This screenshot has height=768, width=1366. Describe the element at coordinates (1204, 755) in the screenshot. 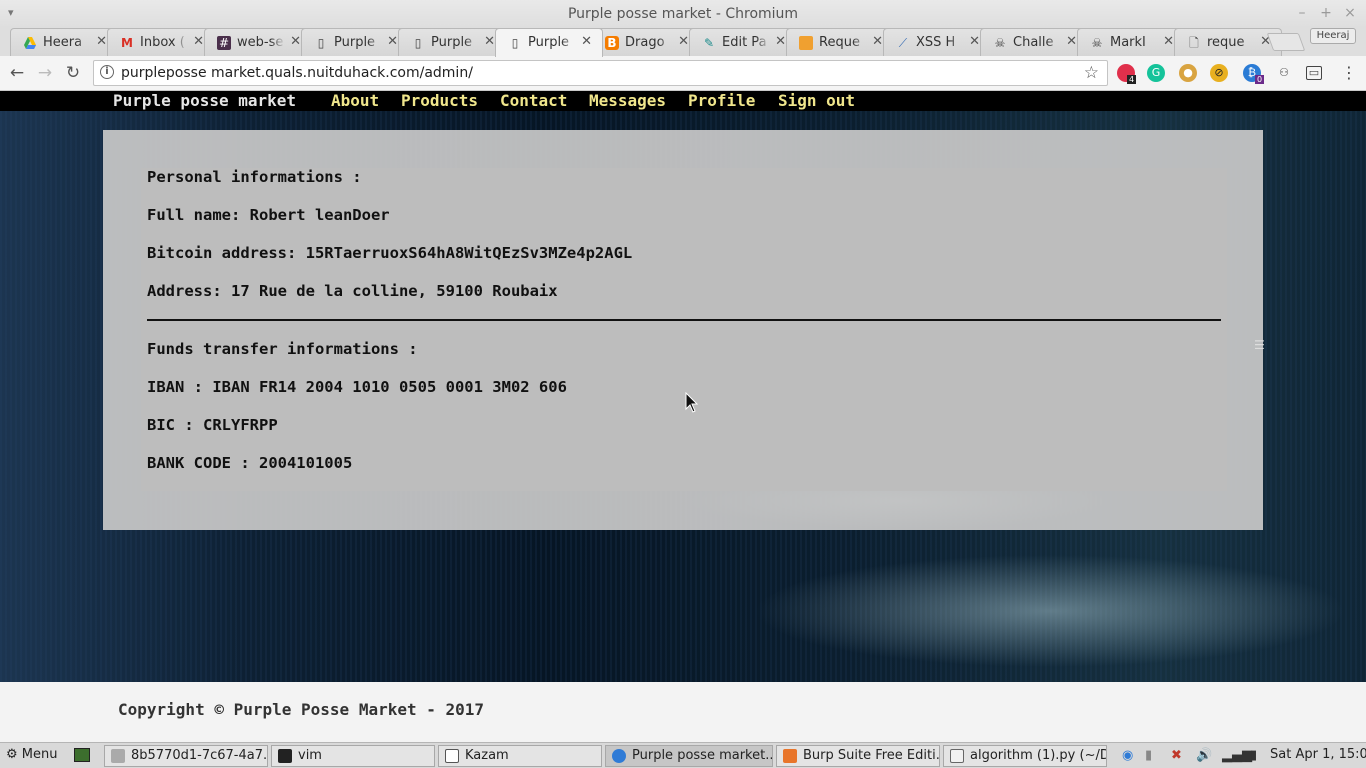

I see `volume-icon: 🔊` at that location.